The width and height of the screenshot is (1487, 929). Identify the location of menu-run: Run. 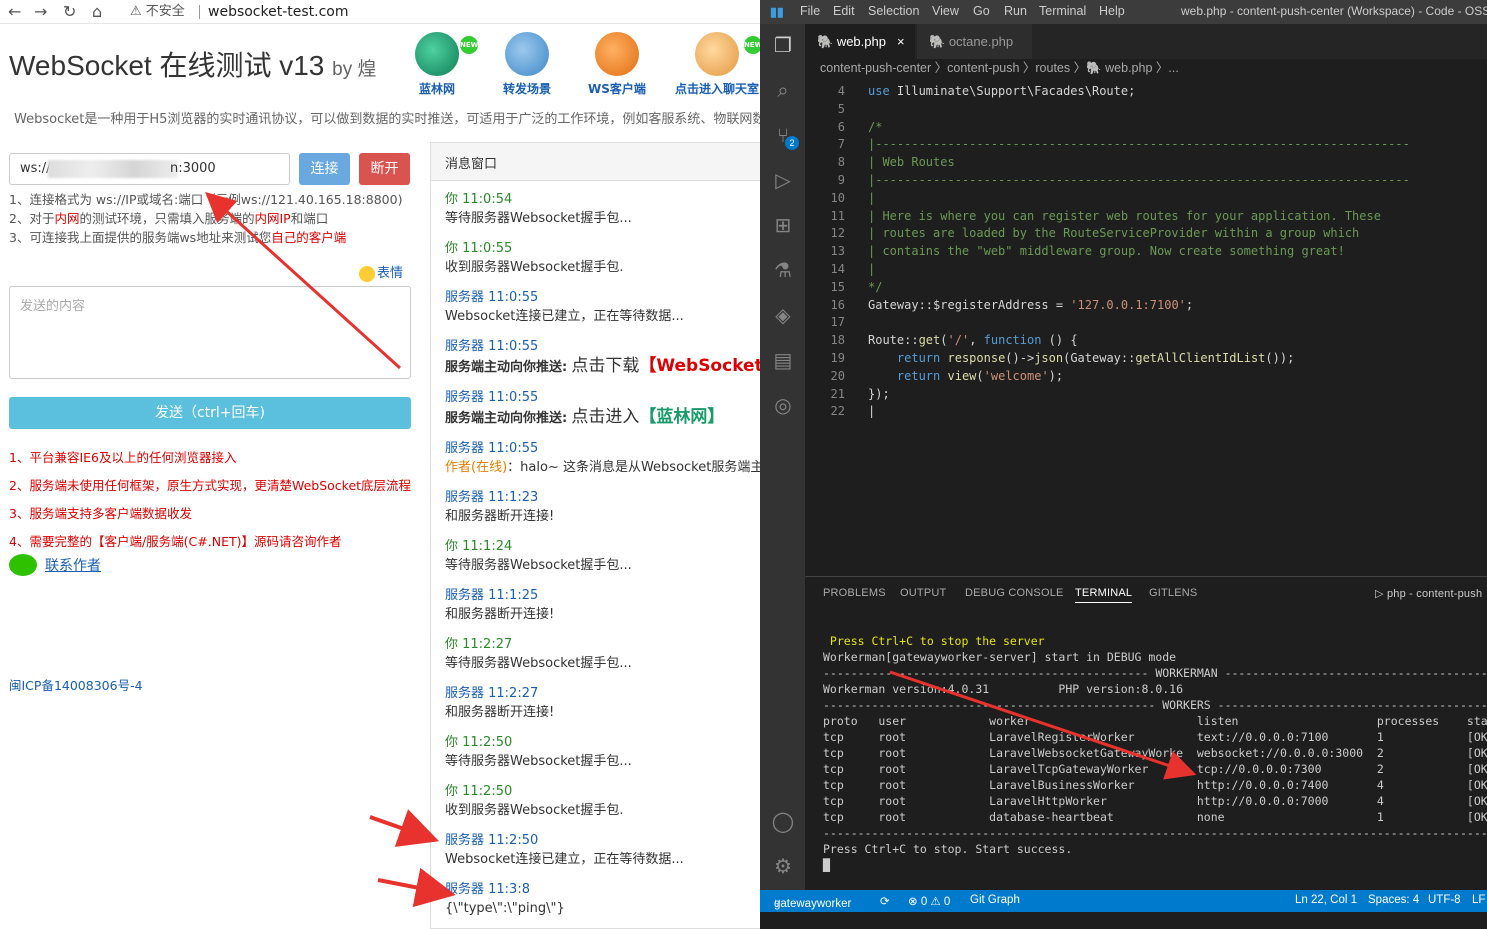
(1015, 11).